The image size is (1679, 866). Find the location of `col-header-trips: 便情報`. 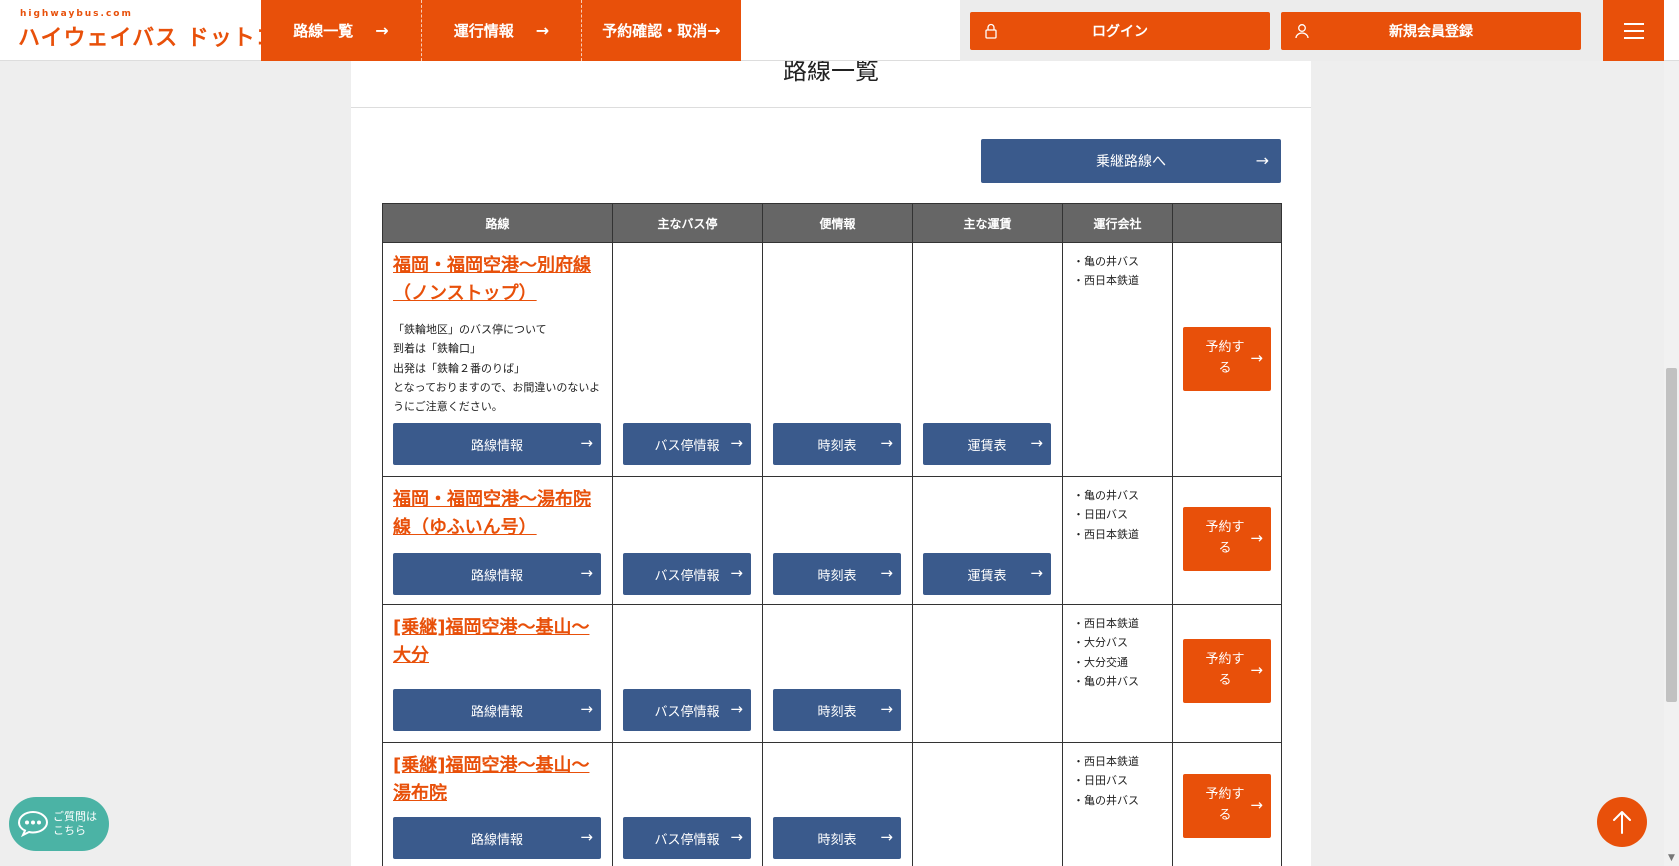

col-header-trips: 便情報 is located at coordinates (837, 223).